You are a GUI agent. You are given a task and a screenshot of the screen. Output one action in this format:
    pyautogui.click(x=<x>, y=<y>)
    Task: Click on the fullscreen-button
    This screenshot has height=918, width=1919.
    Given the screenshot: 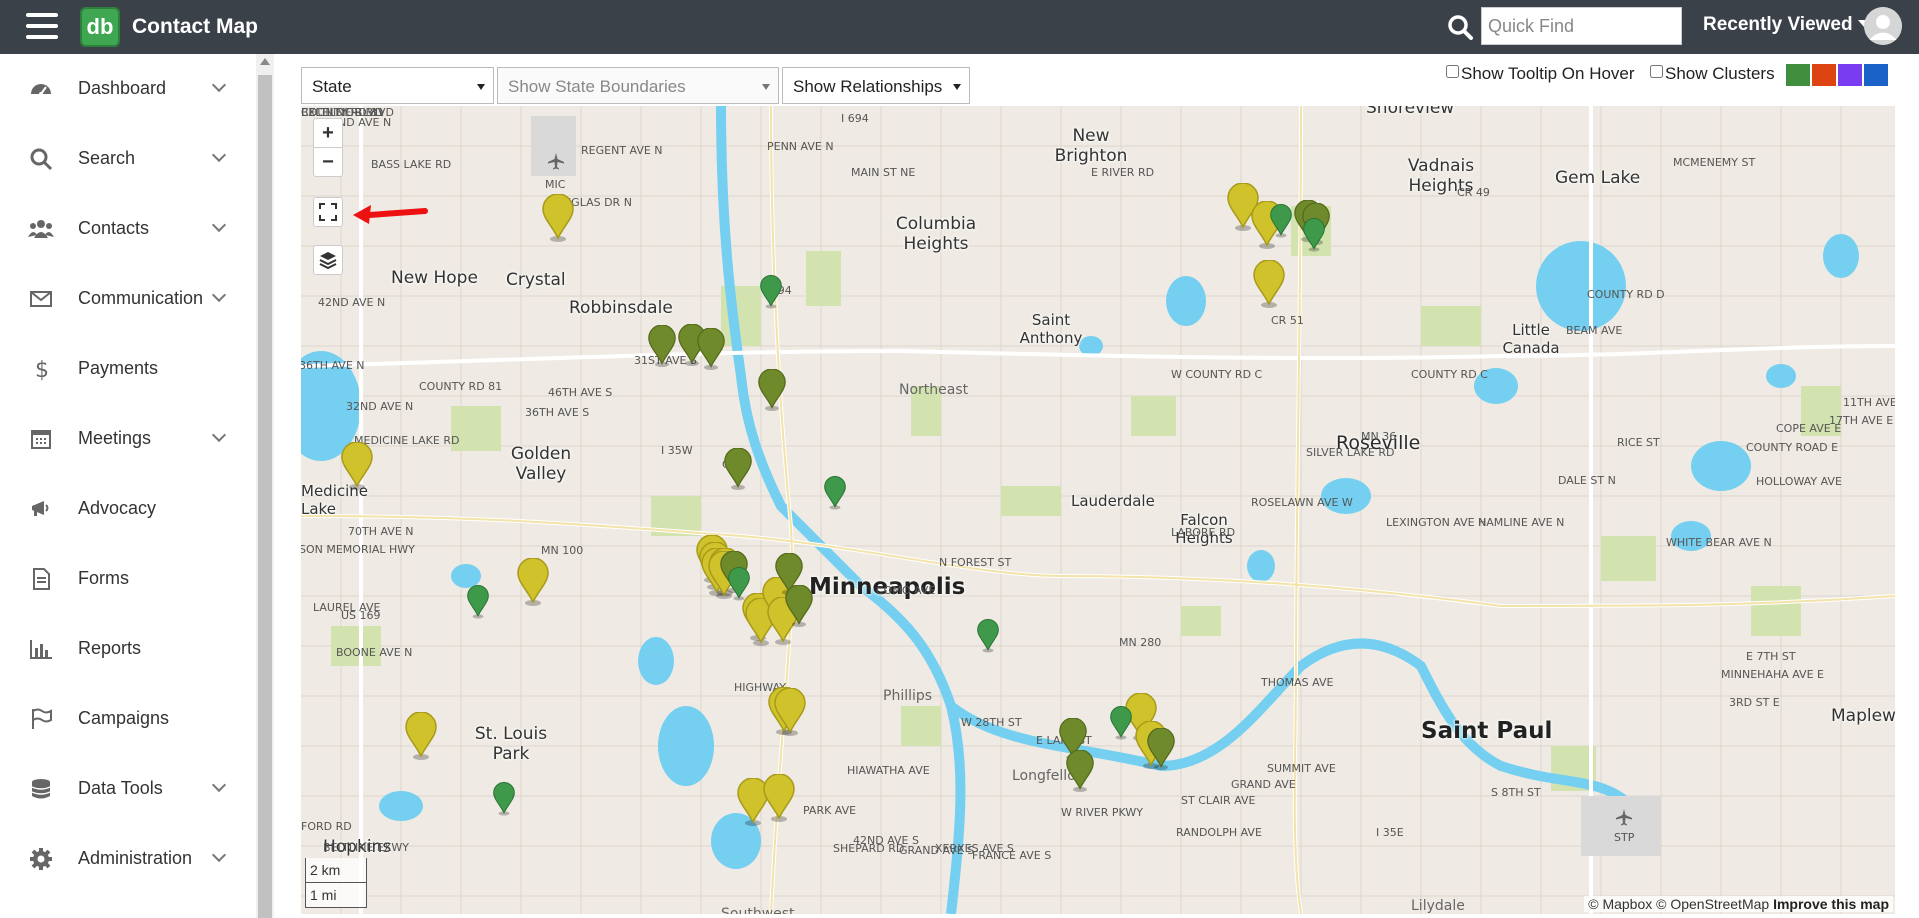 What is the action you would take?
    pyautogui.click(x=328, y=212)
    